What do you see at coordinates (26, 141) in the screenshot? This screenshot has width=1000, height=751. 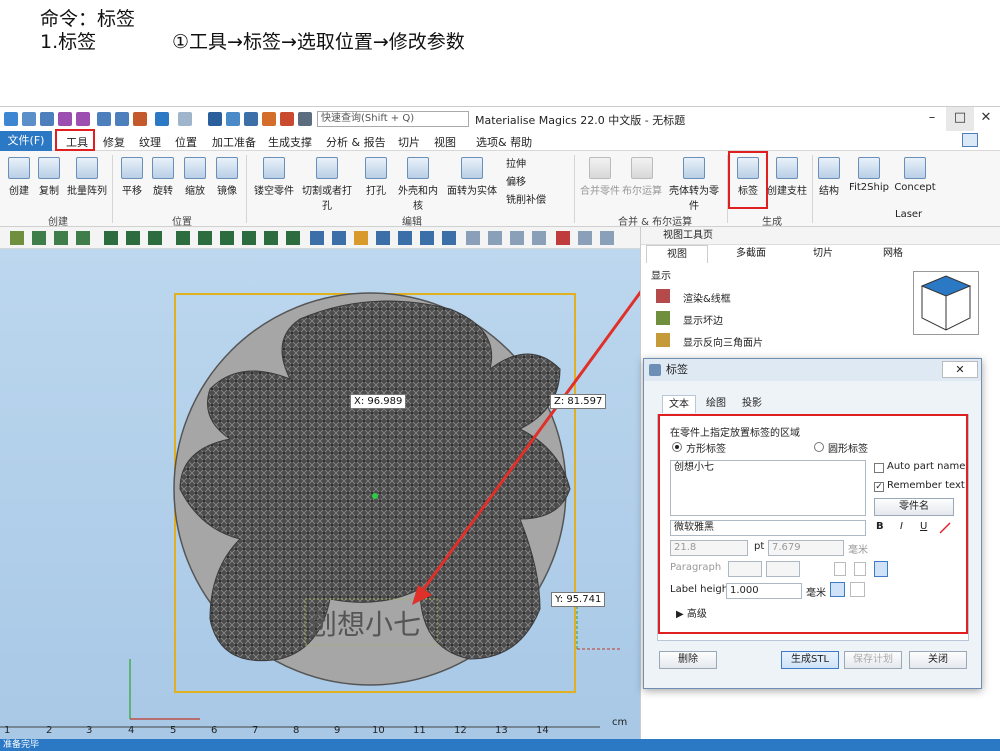 I see `menu-file: 文件(F)` at bounding box center [26, 141].